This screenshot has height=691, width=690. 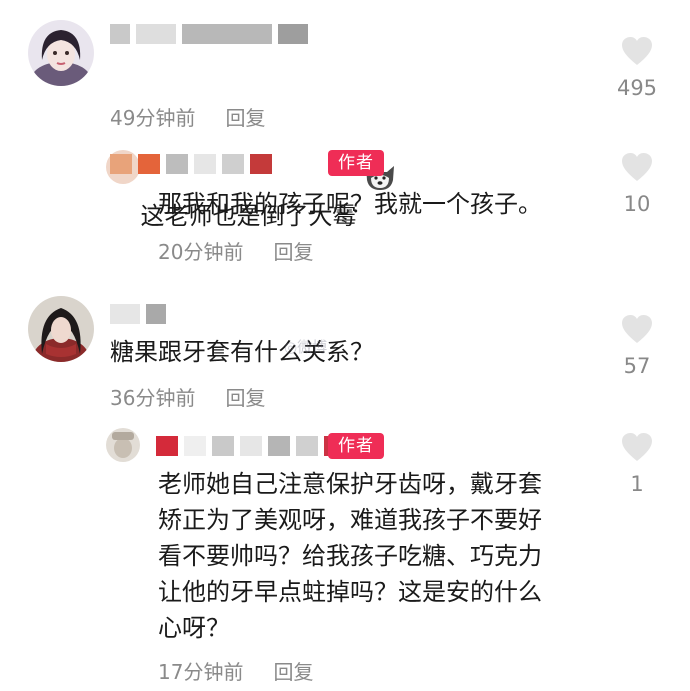 What do you see at coordinates (637, 88) in the screenshot?
I see `like-count: 495` at bounding box center [637, 88].